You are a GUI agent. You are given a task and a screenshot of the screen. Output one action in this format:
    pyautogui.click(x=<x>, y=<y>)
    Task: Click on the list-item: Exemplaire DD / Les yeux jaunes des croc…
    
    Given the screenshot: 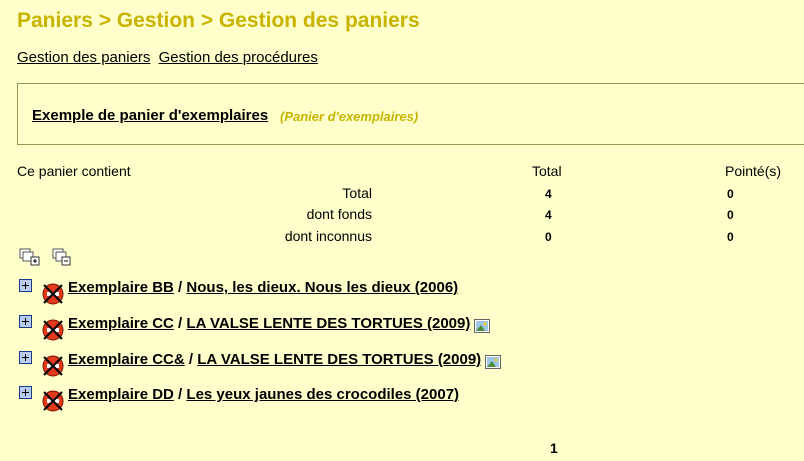 What is the action you would take?
    pyautogui.click(x=409, y=401)
    